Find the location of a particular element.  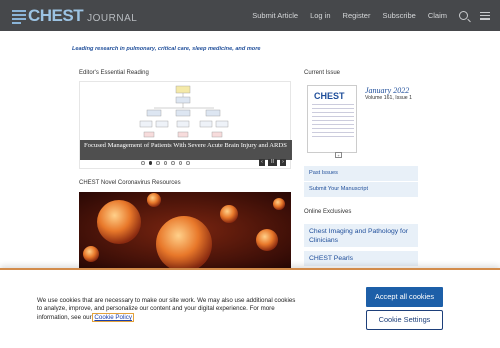

journal-cover-image: CHEST is located at coordinates (332, 119).